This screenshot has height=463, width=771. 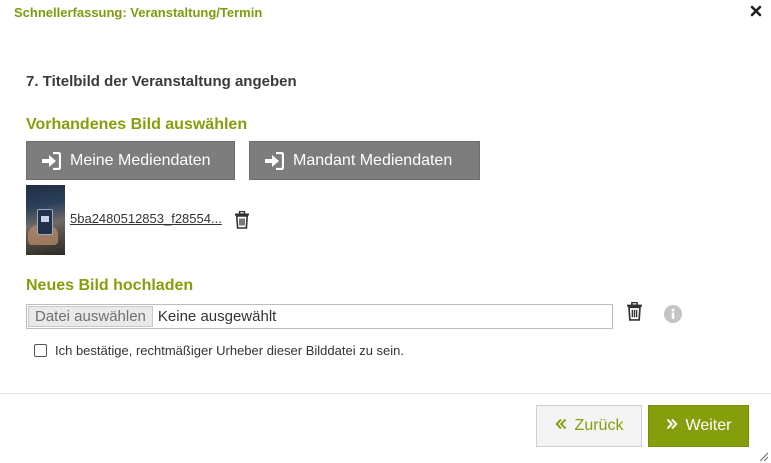 What do you see at coordinates (90, 316) in the screenshot?
I see `choose-file-button: Datei auswählen` at bounding box center [90, 316].